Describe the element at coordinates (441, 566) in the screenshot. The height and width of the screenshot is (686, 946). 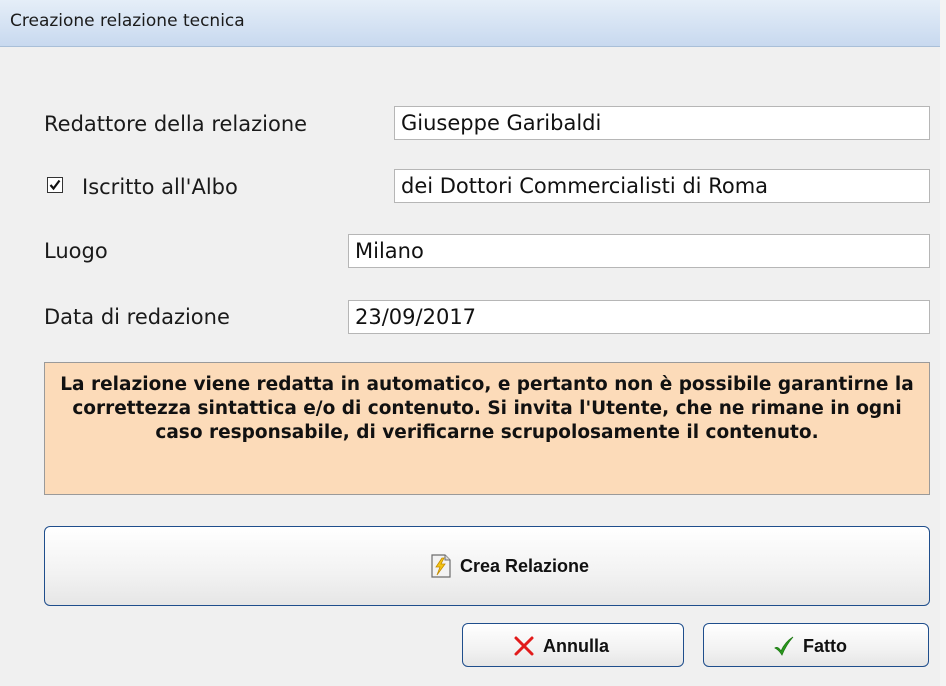
I see `document-lightning-icon` at that location.